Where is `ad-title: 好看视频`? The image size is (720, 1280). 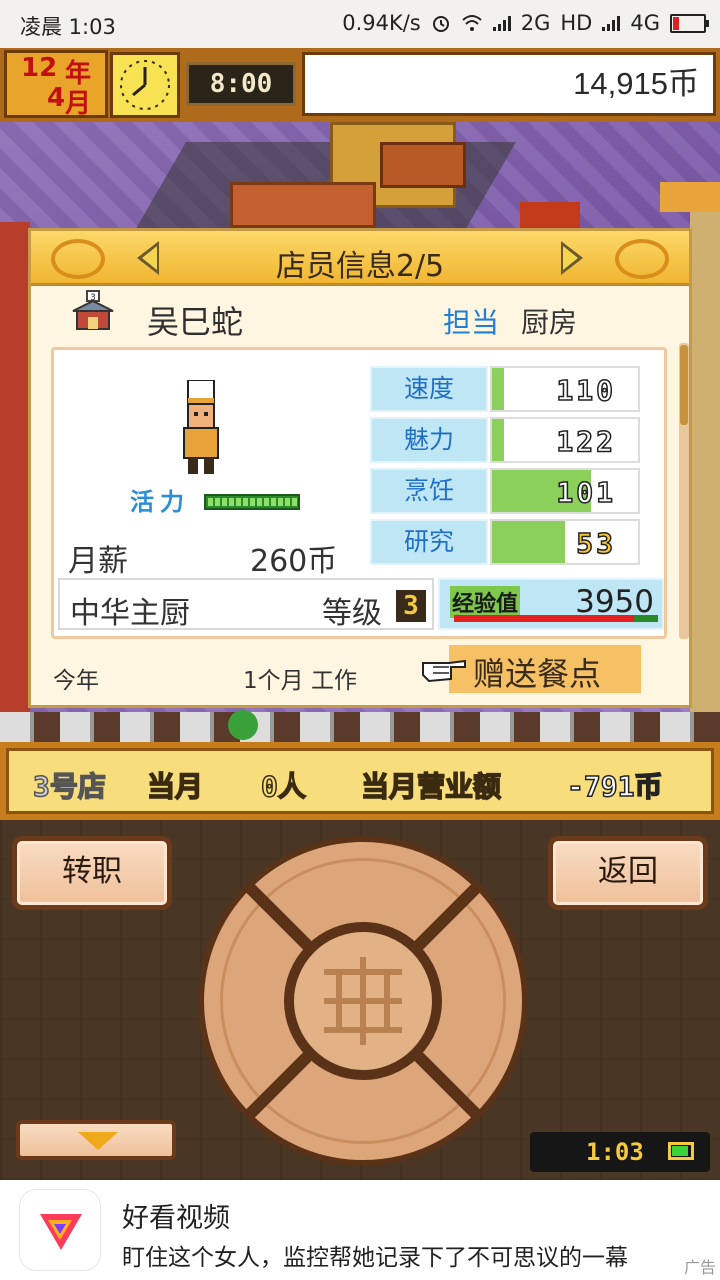
ad-title: 好看视频 is located at coordinates (176, 1215).